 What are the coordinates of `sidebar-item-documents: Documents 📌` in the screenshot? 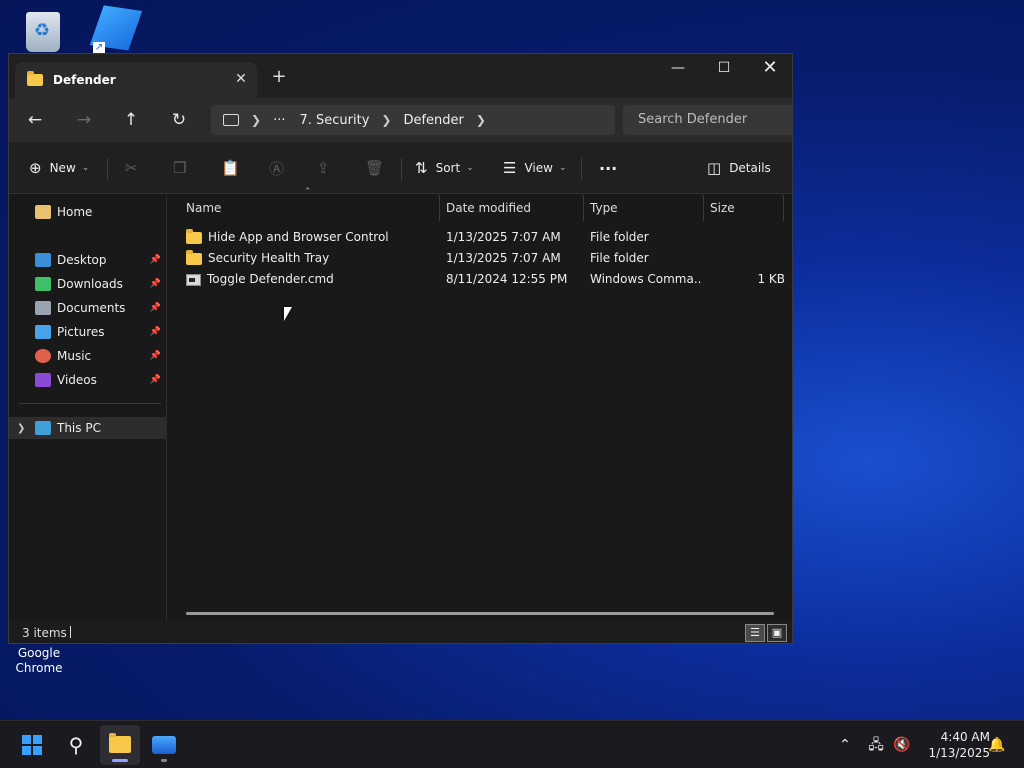 It's located at (88, 308).